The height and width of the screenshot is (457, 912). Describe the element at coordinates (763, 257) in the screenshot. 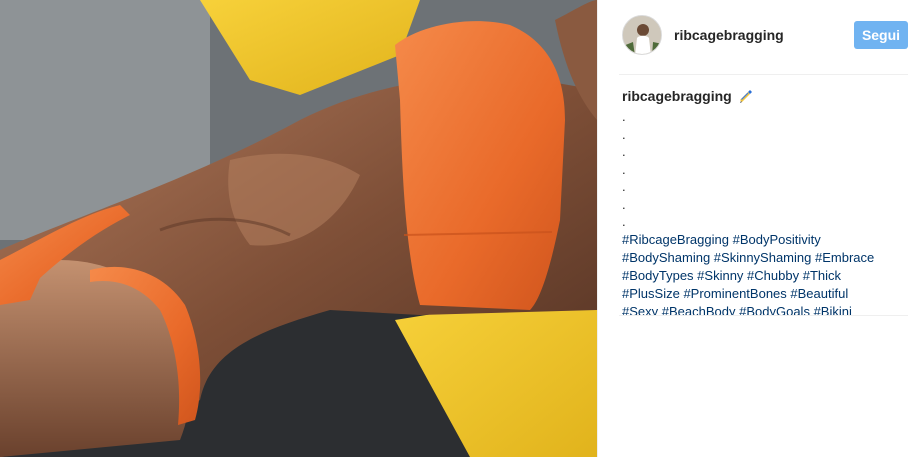

I see `hashtag-link: #SkinnyShaming` at that location.